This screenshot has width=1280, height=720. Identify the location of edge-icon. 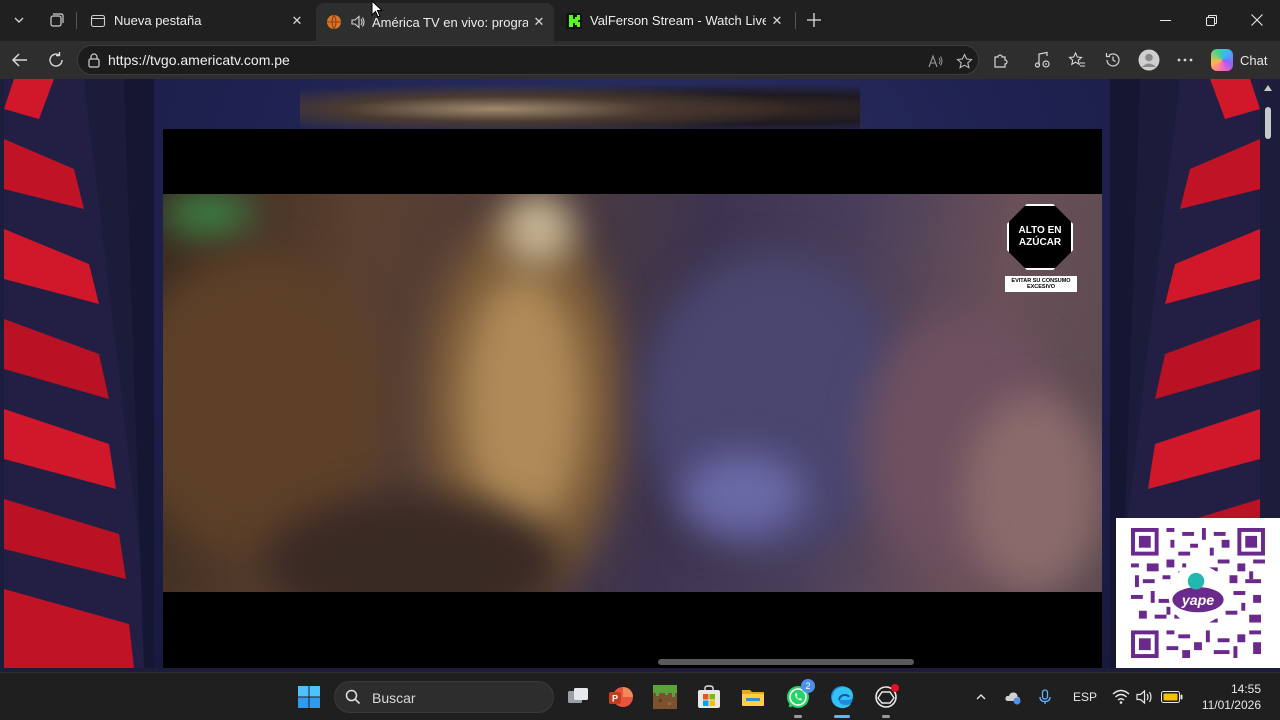
(842, 697).